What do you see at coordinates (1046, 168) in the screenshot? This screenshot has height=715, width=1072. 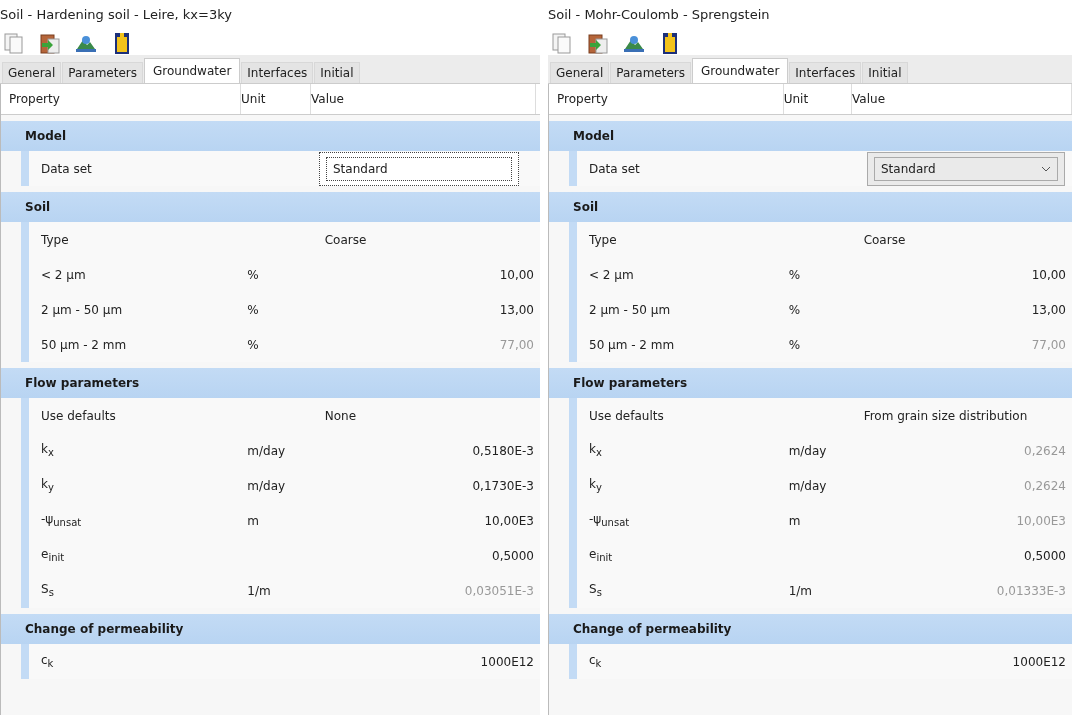 I see `caret-icon` at bounding box center [1046, 168].